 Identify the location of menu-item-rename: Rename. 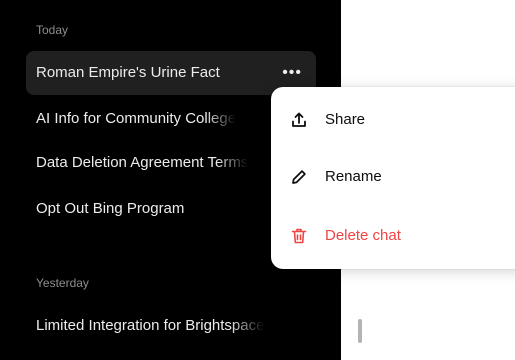
(393, 177).